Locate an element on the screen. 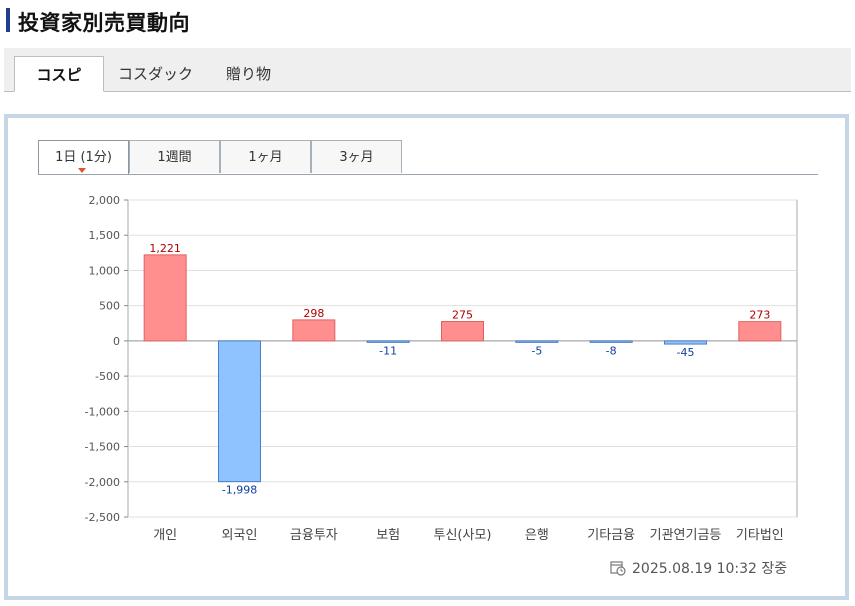 This screenshot has width=855, height=606. x-tick-label: 은행 is located at coordinates (537, 535).